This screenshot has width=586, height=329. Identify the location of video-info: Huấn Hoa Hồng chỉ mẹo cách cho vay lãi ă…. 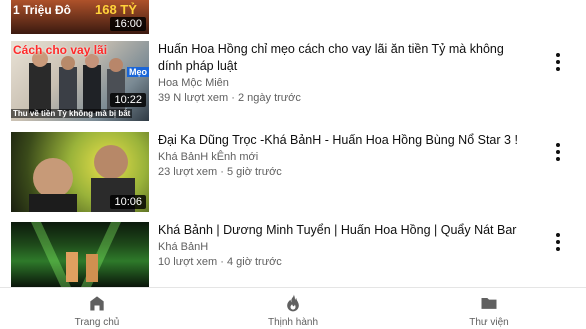
(343, 73).